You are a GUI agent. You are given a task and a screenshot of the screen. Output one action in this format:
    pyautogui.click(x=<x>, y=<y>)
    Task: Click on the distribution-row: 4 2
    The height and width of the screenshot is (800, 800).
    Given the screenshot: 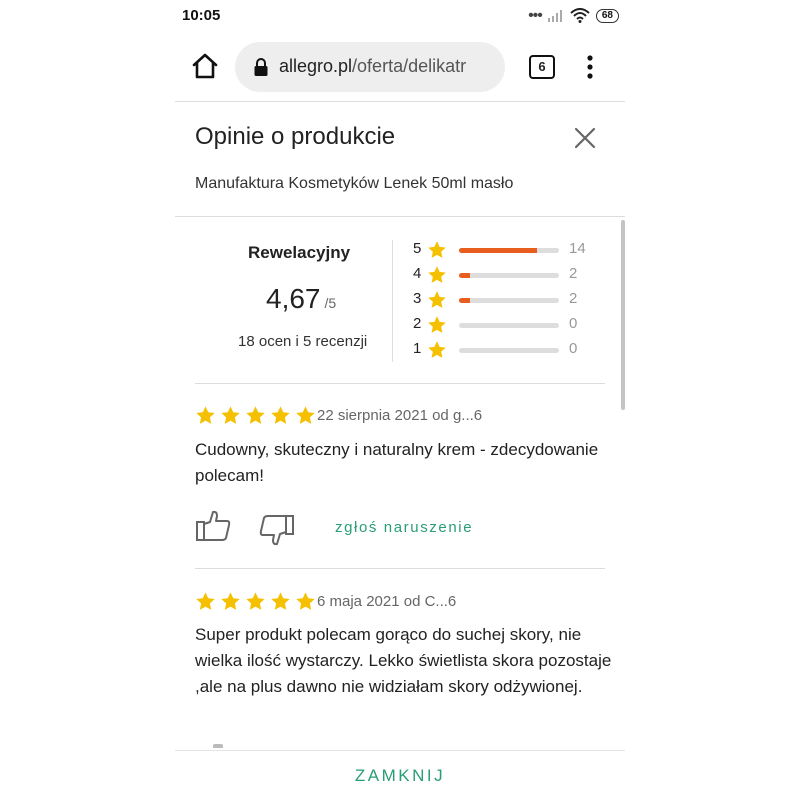 What is the action you would take?
    pyautogui.click(x=503, y=275)
    